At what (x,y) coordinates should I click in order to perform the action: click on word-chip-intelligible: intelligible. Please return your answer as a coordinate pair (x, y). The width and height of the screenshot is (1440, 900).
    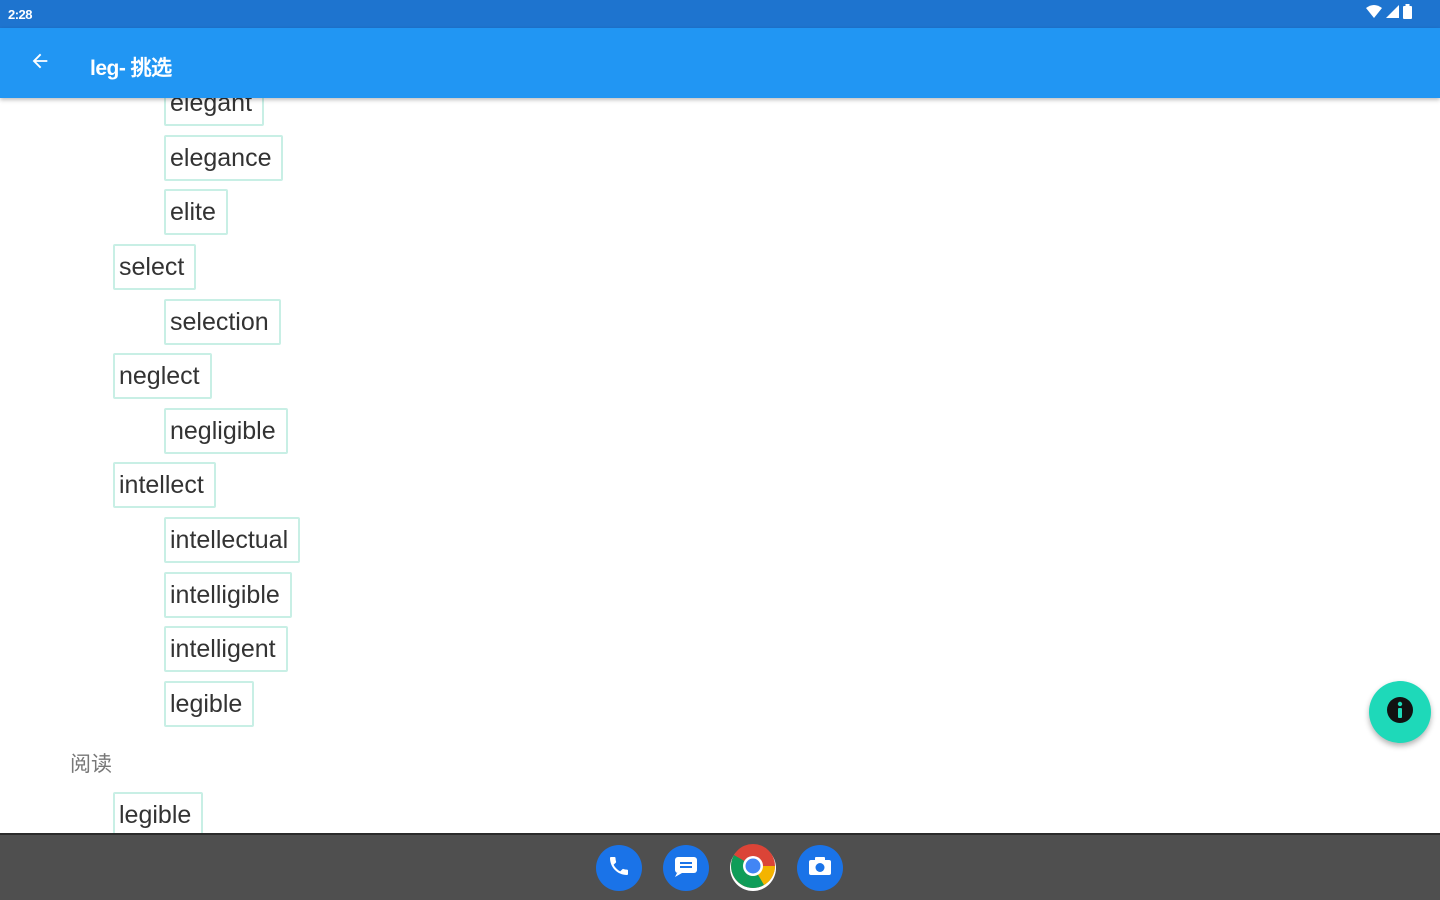
    Looking at the image, I should click on (228, 595).